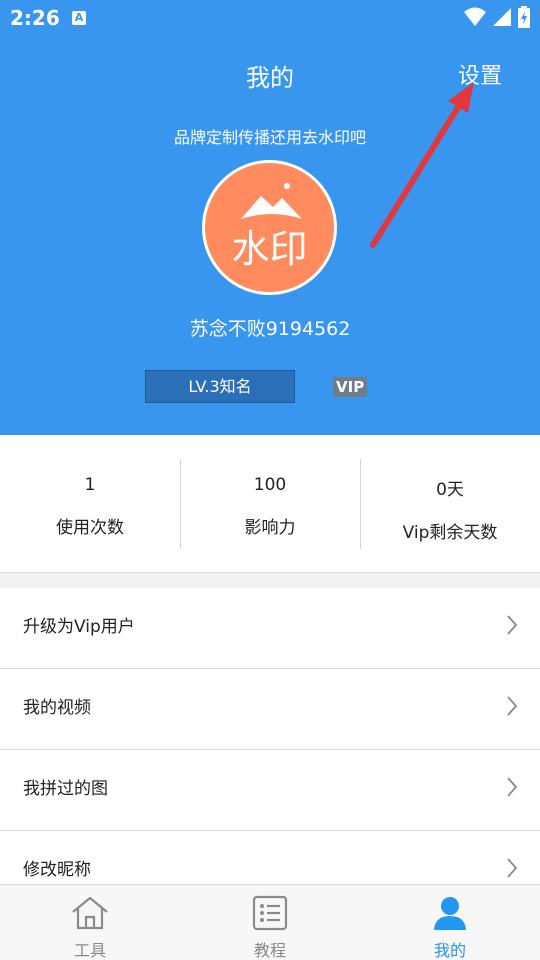 The width and height of the screenshot is (540, 960). Describe the element at coordinates (269, 950) in the screenshot. I see `tab-label: 教程` at that location.